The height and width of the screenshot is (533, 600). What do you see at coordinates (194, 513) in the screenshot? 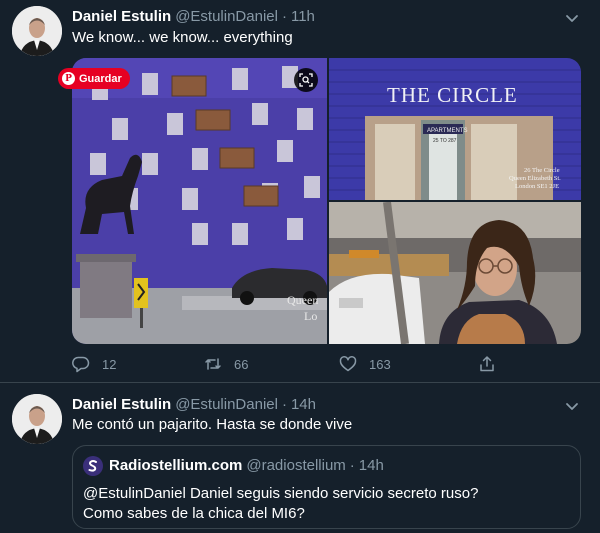
I see `quoted-text-line: Como sabes de la chica del MI6?` at bounding box center [194, 513].